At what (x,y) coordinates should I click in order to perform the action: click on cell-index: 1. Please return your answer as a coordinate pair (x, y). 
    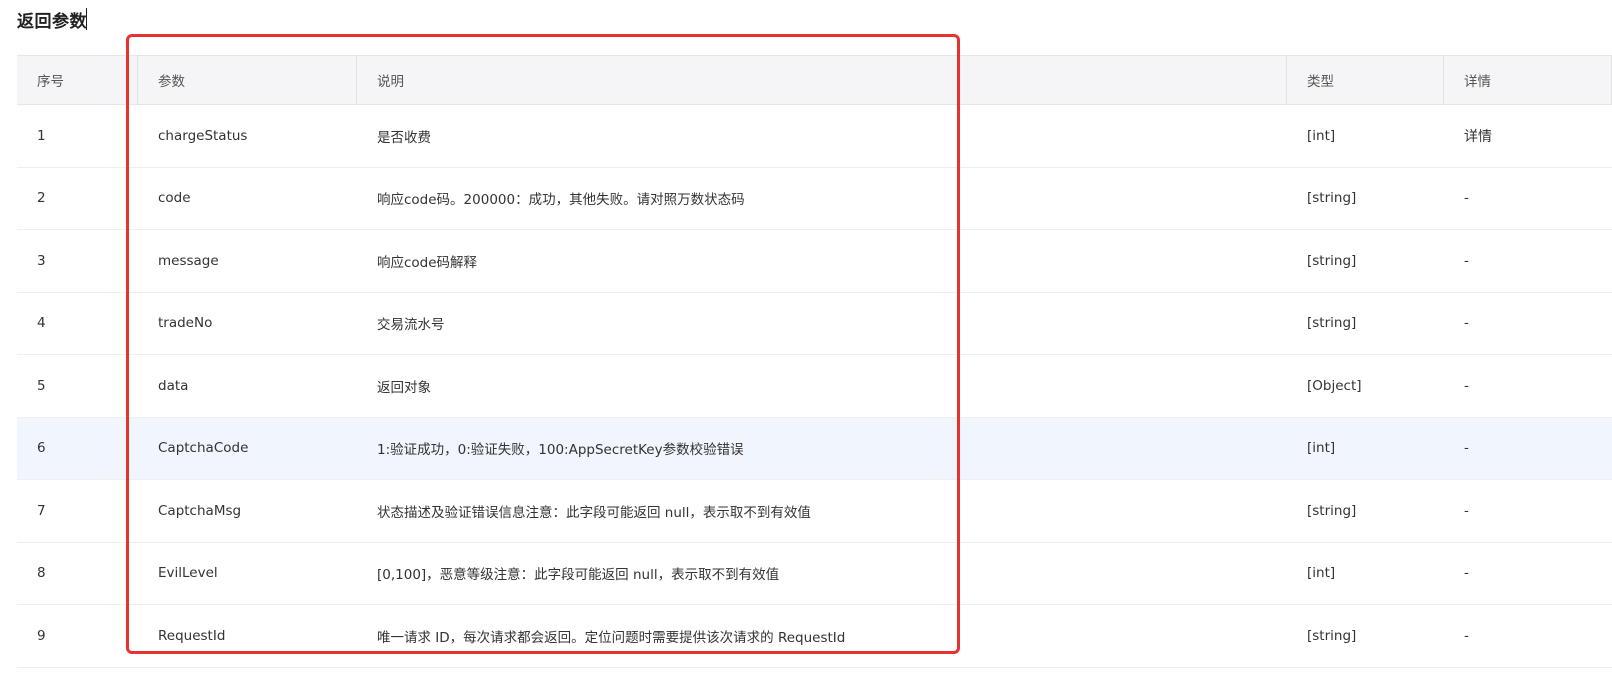
    Looking at the image, I should click on (41, 135).